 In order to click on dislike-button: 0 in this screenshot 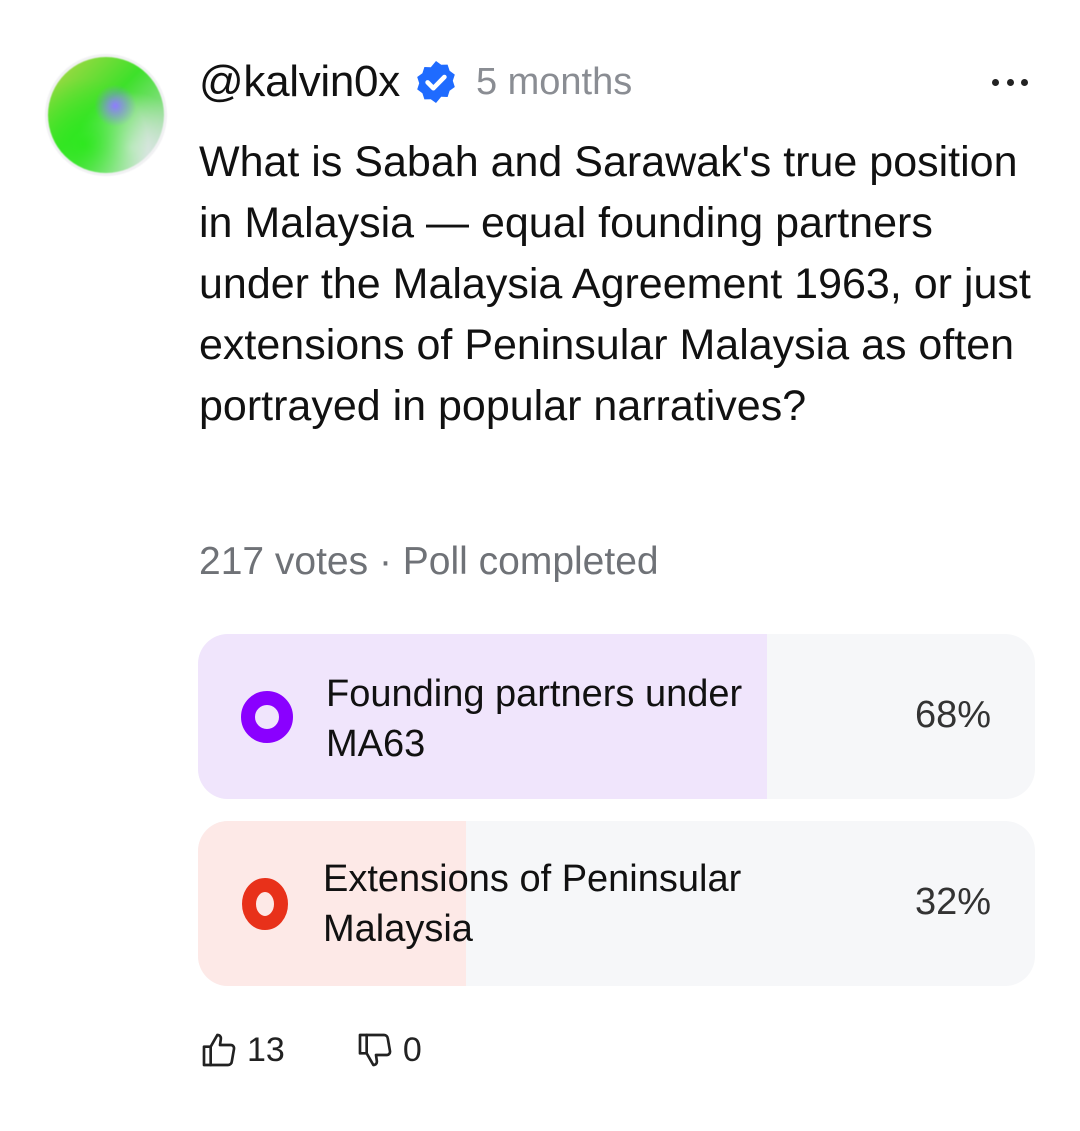, I will do `click(388, 1050)`.